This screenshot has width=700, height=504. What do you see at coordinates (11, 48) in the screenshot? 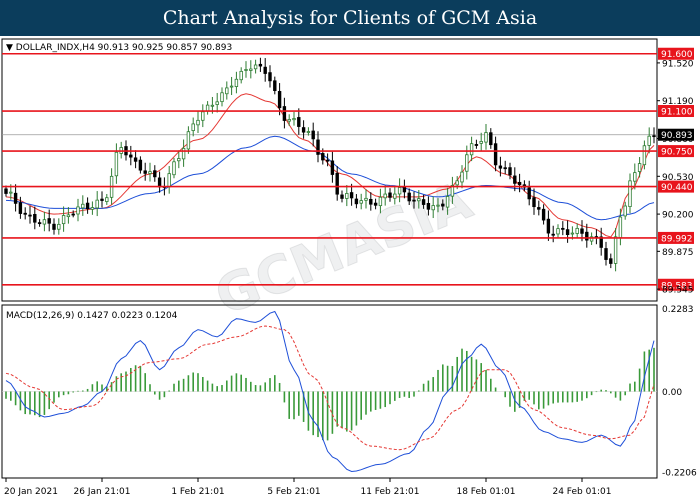
I see `collapse-triangle-icon: ▼` at bounding box center [11, 48].